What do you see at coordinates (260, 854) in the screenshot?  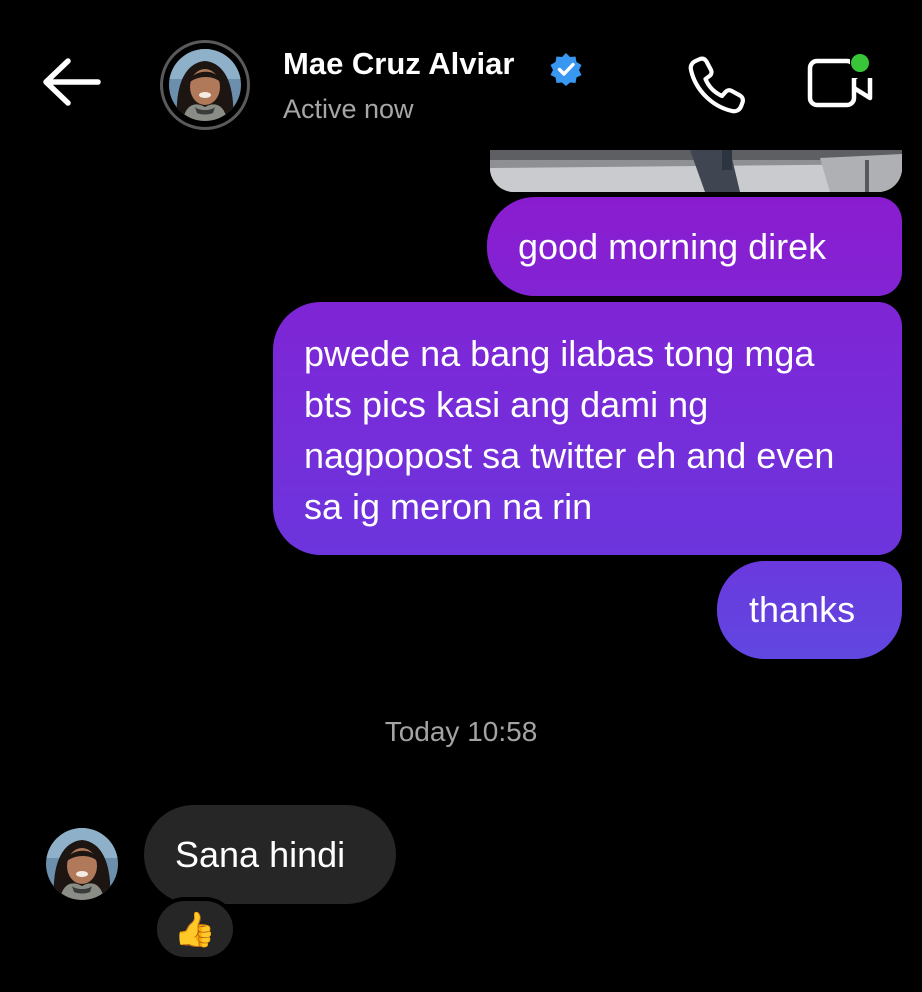 I see `message-text: Sana hindi` at bounding box center [260, 854].